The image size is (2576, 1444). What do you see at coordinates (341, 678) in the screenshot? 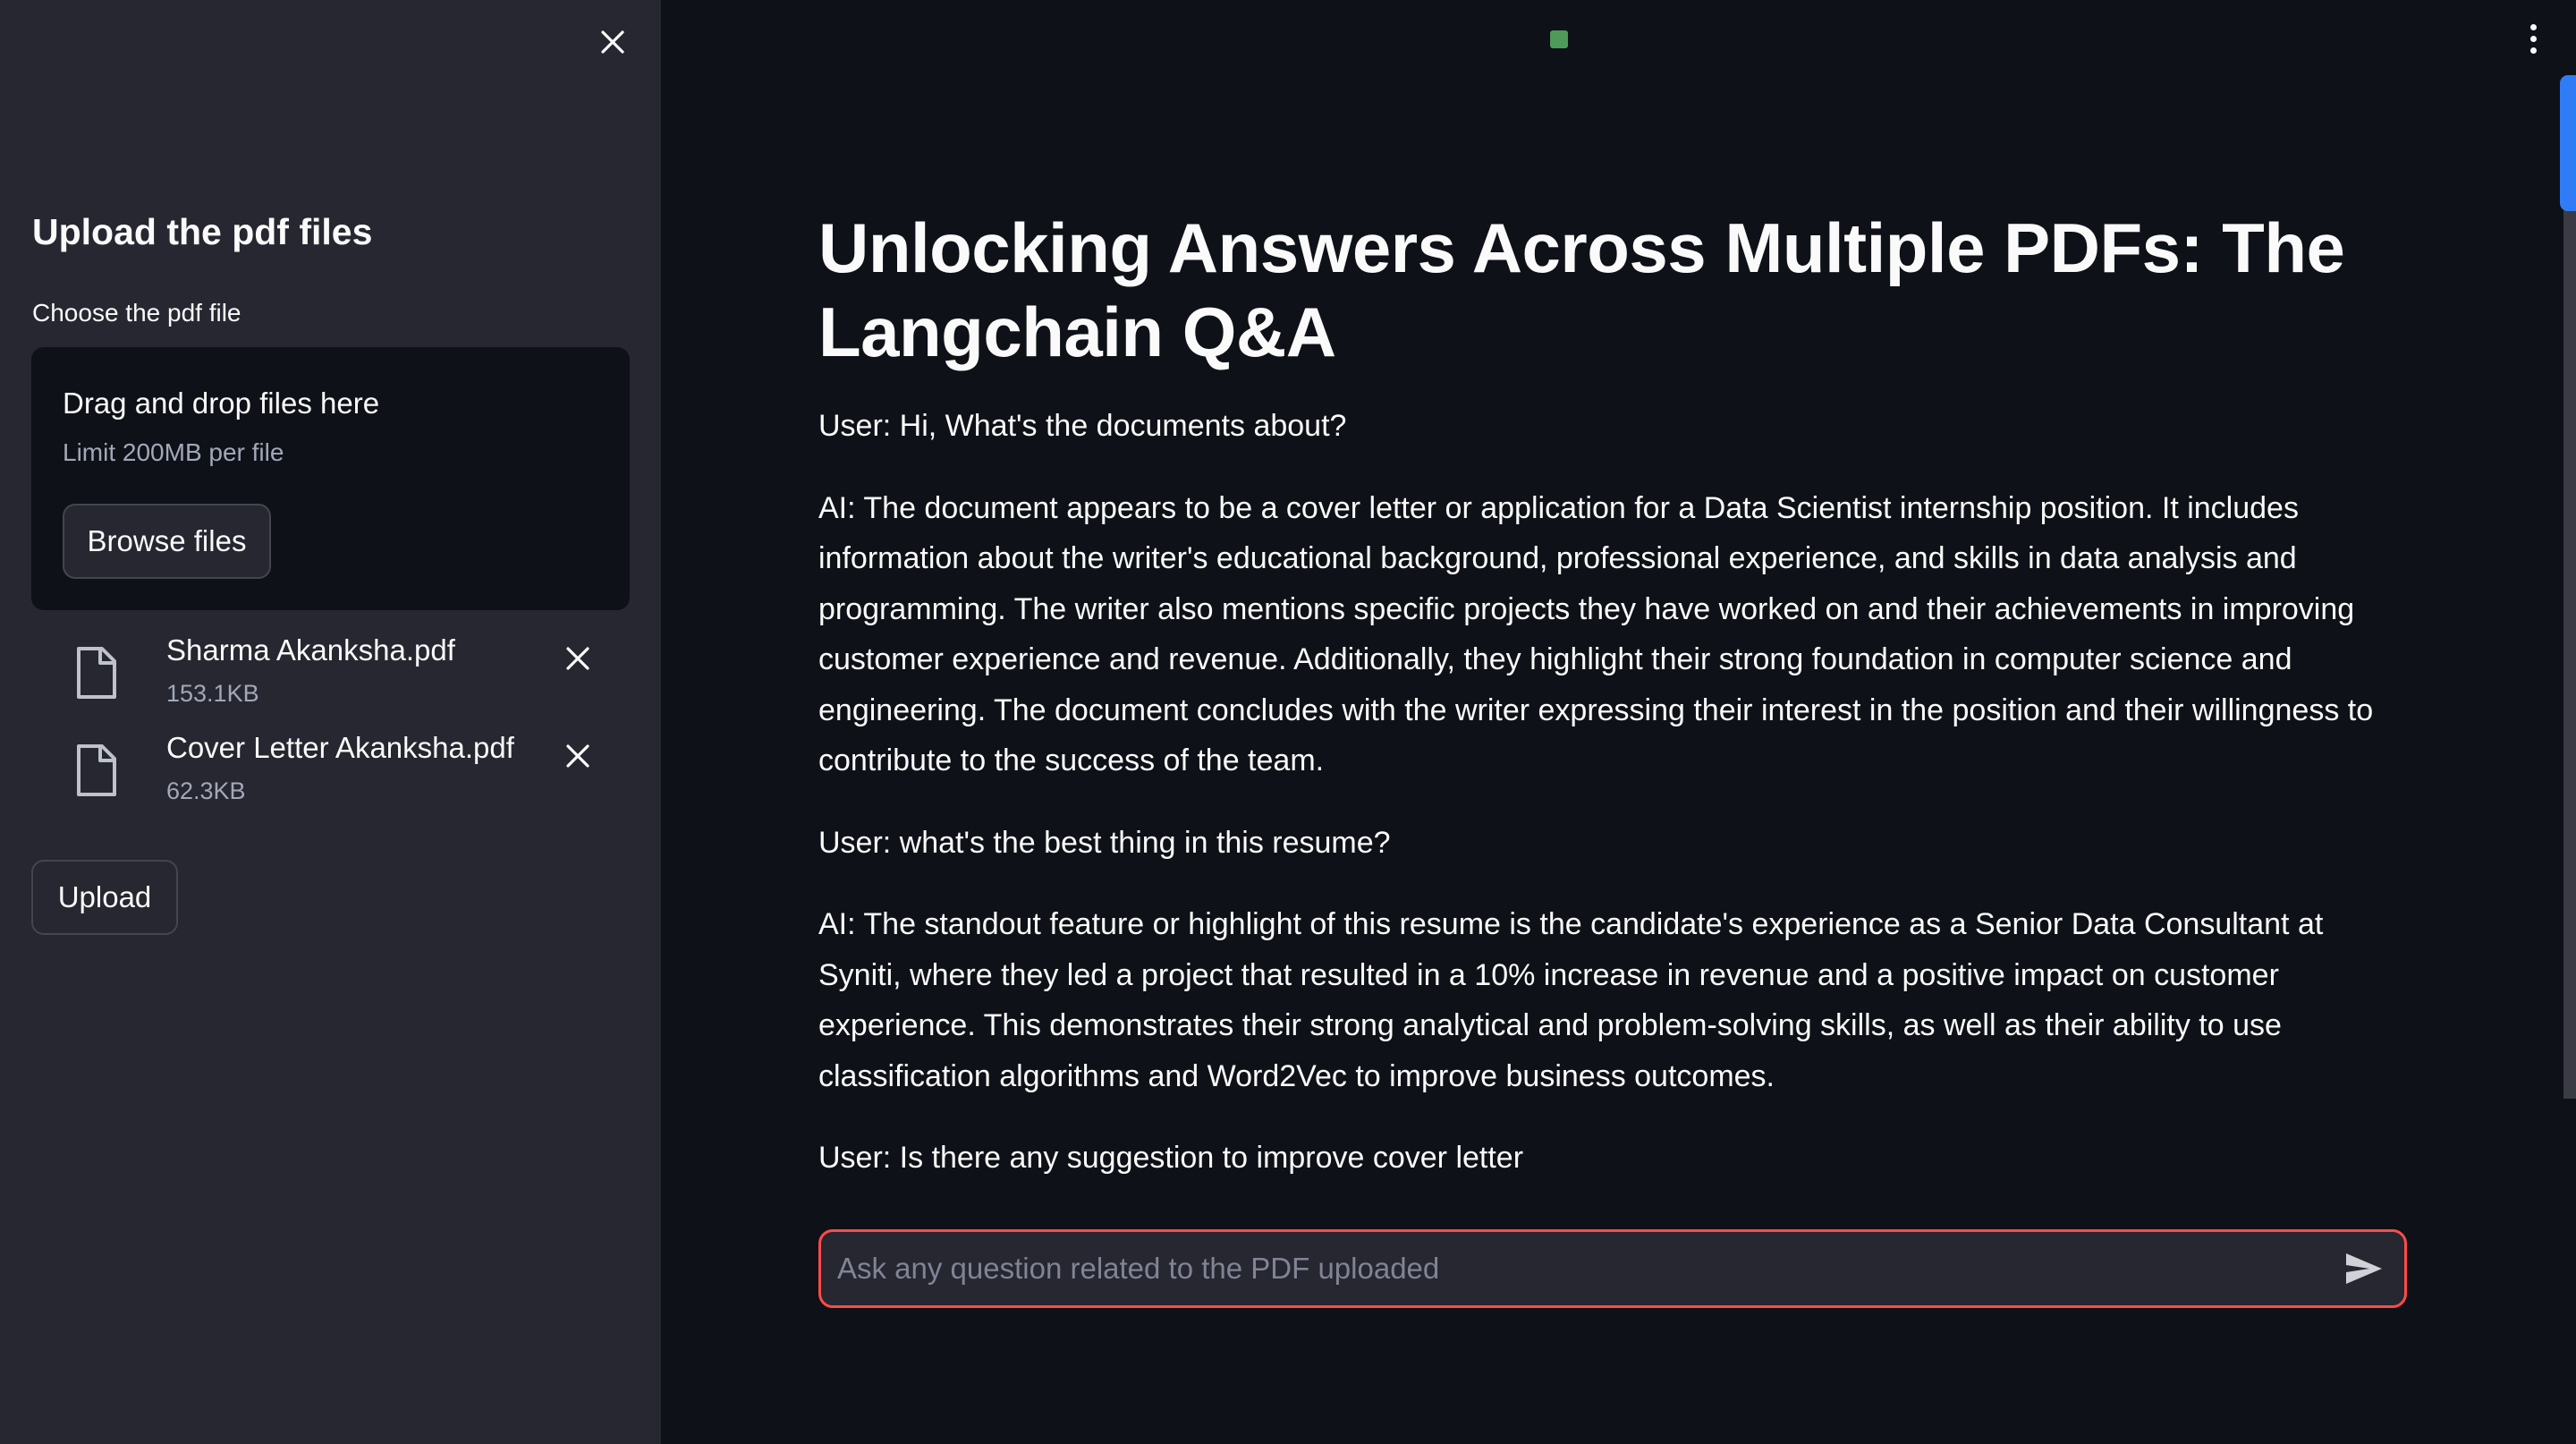
I see `uploaded-file-item: Sharma Akanksha.pdf 153.1KB` at bounding box center [341, 678].